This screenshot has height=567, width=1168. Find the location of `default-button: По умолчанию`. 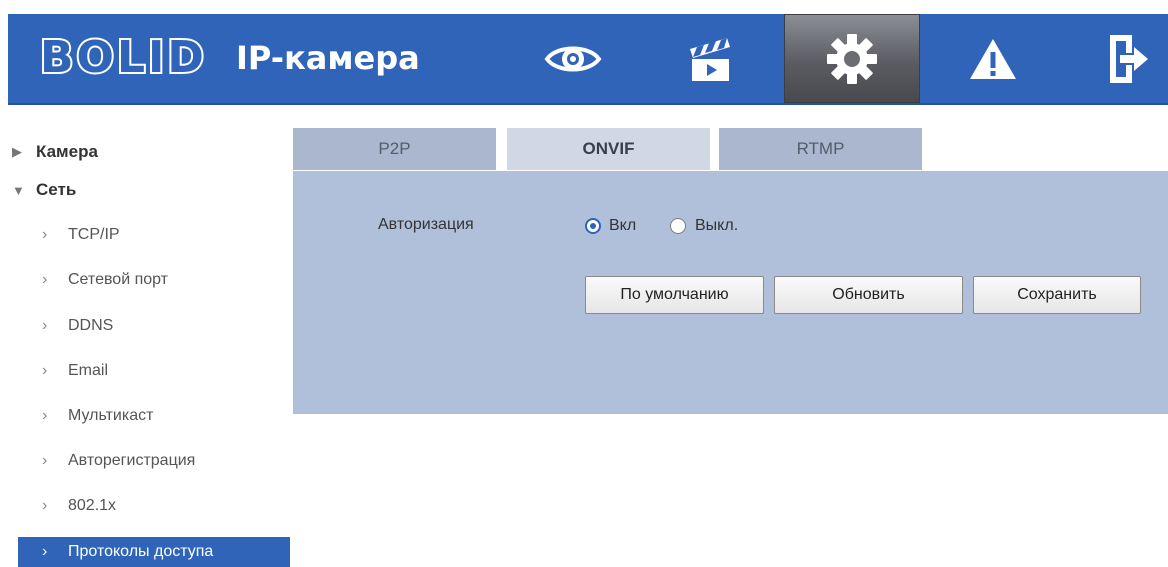

default-button: По умолчанию is located at coordinates (674, 295).